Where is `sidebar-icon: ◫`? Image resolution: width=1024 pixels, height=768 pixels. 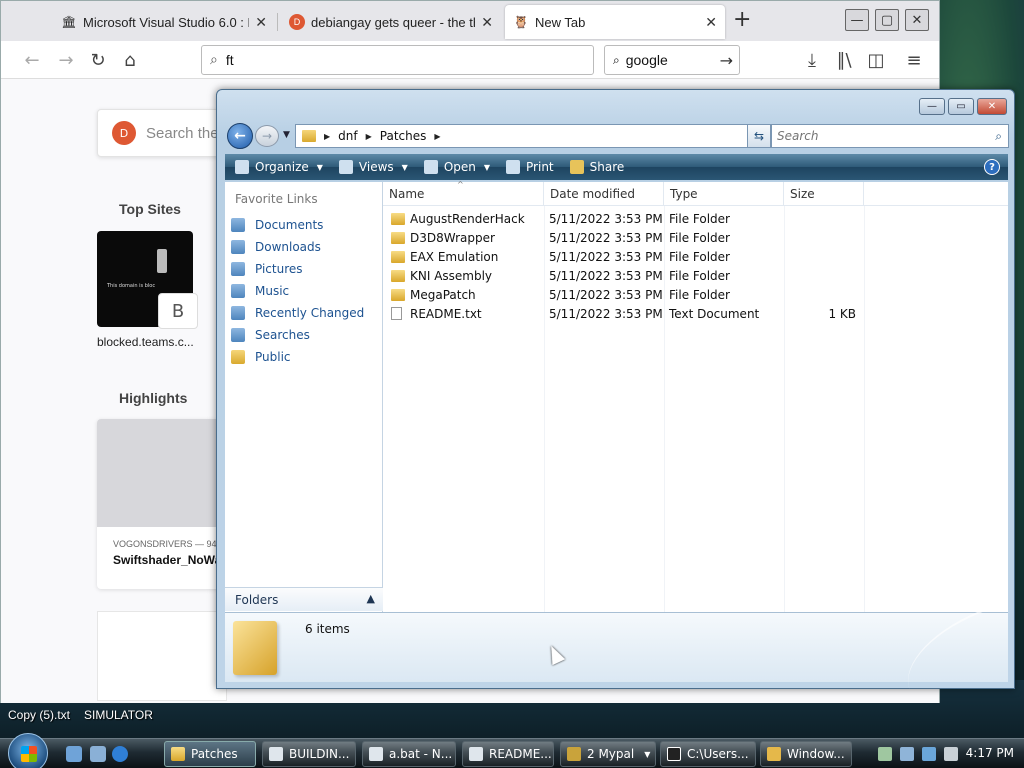 sidebar-icon: ◫ is located at coordinates (876, 60).